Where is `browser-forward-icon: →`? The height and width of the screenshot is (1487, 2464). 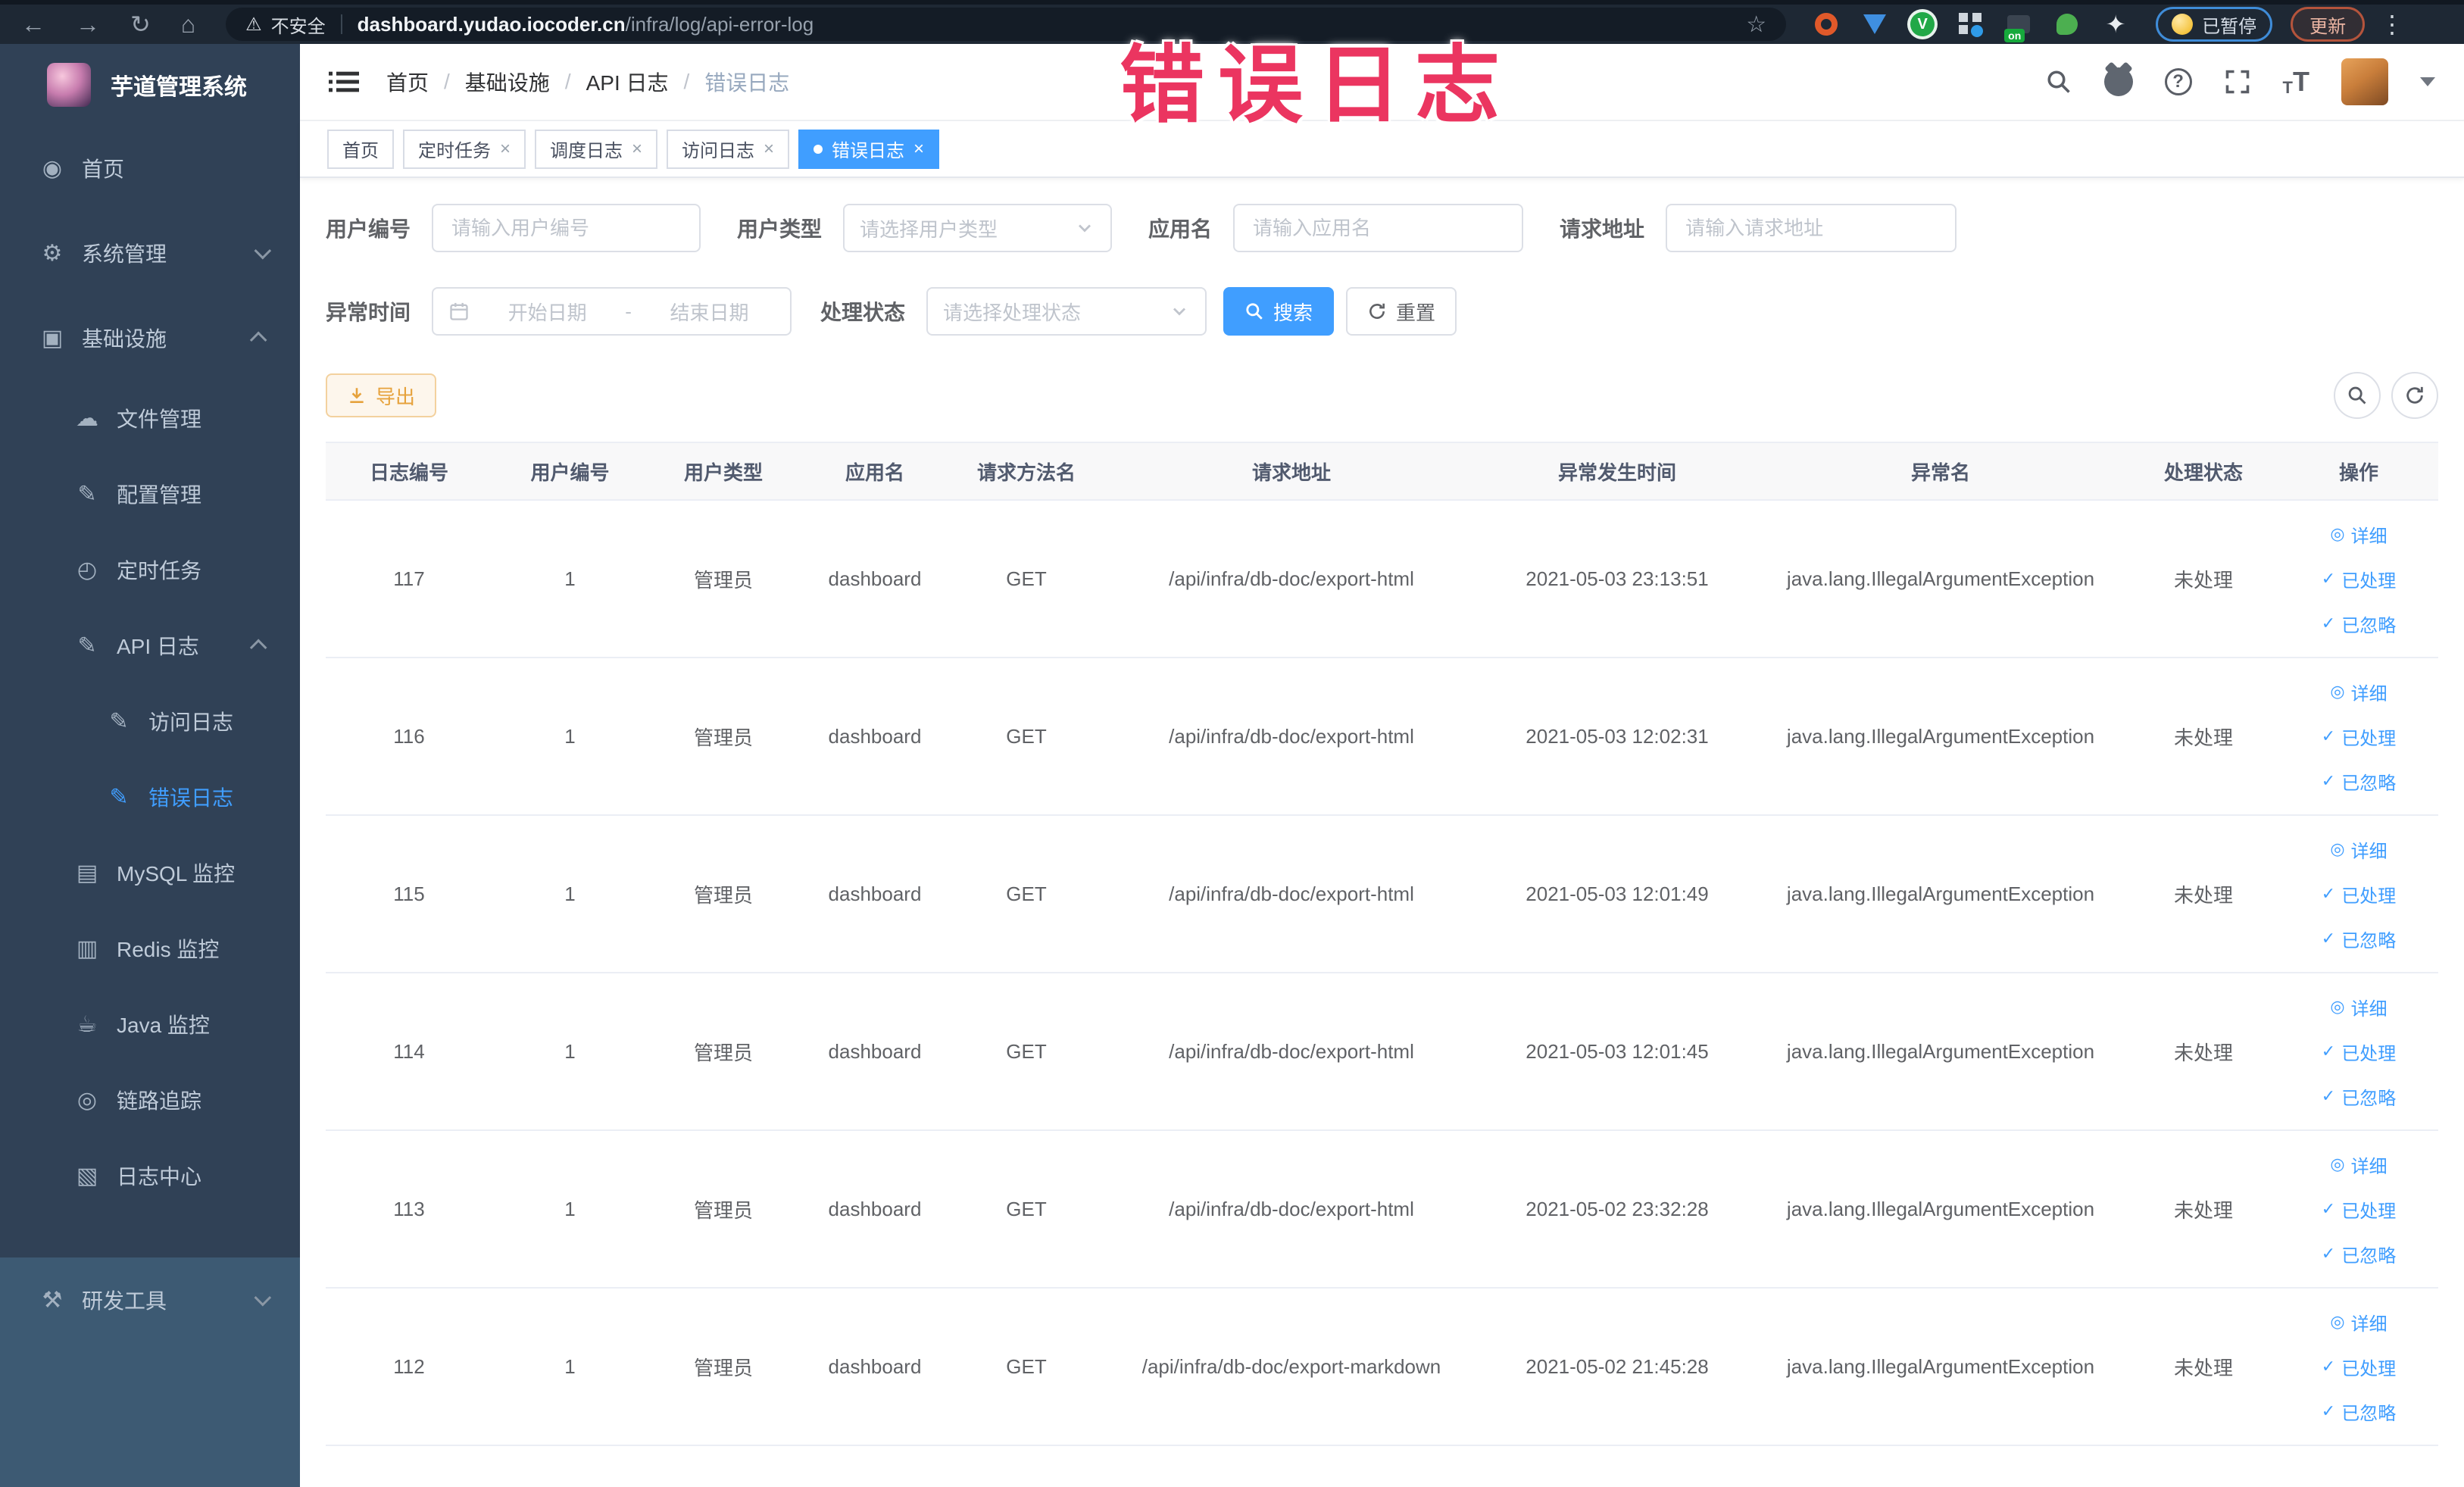
browser-forward-icon: → is located at coordinates (88, 24).